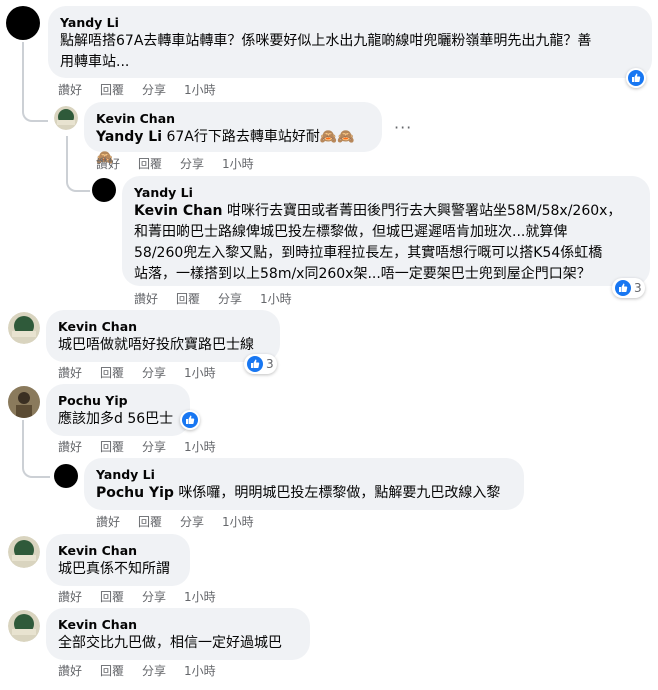  What do you see at coordinates (135, 493) in the screenshot?
I see `mention-link: Pochu Yip` at bounding box center [135, 493].